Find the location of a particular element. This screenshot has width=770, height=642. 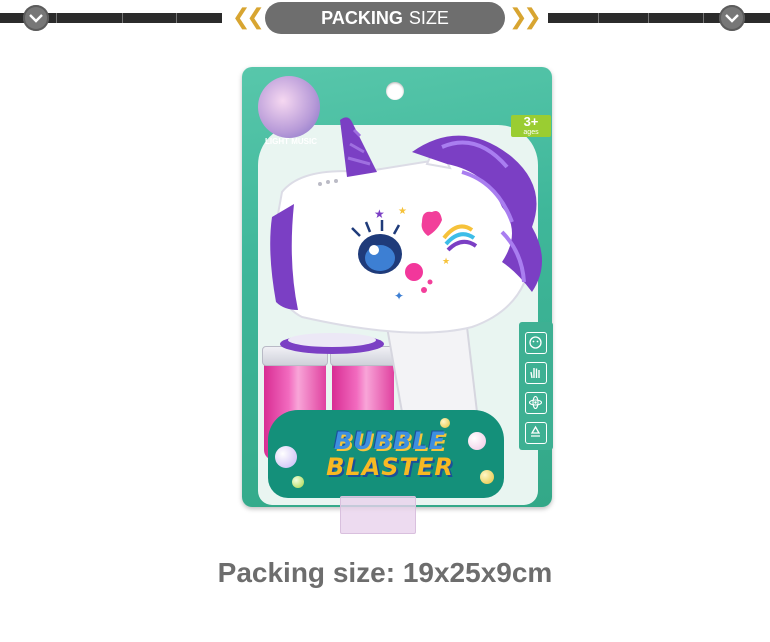

section-title-bold: PACKING is located at coordinates (362, 18).